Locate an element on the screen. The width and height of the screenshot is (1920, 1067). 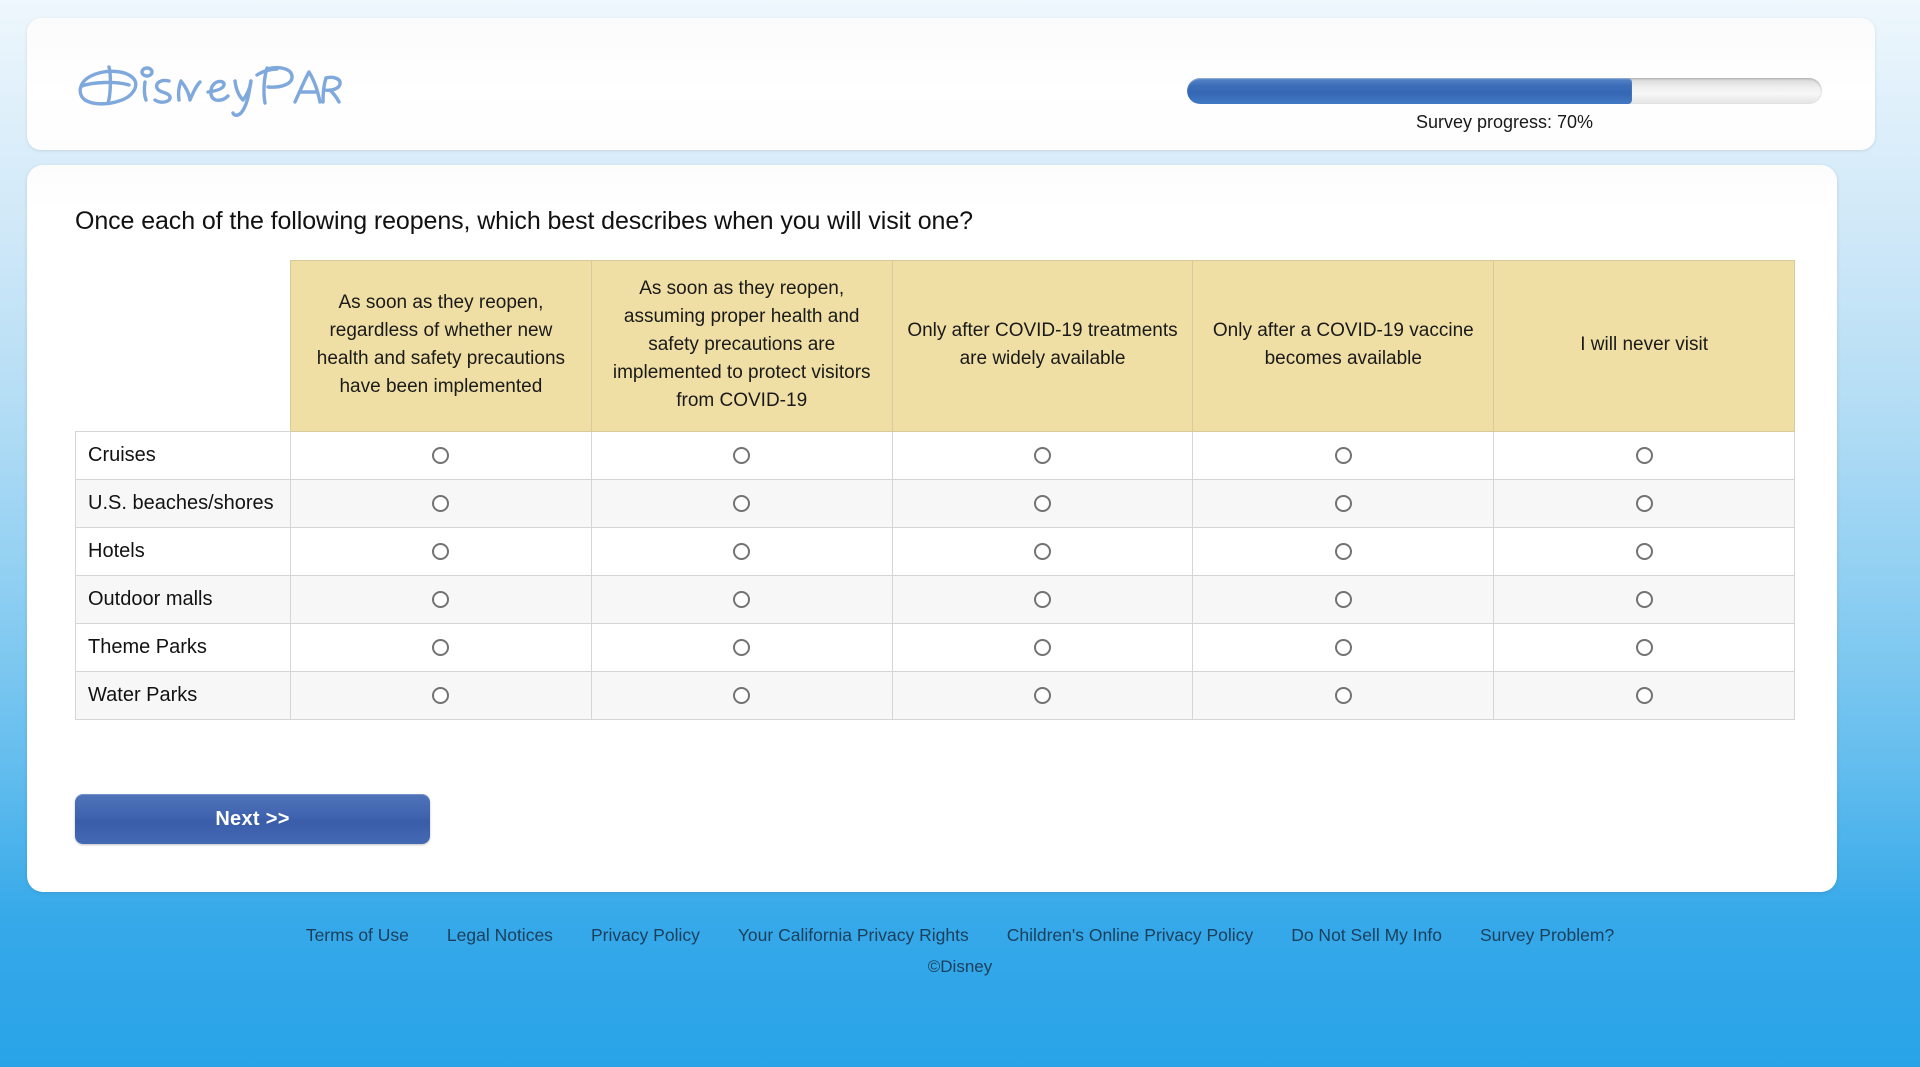
radio-hotels-asap-precautions is located at coordinates (742, 551).